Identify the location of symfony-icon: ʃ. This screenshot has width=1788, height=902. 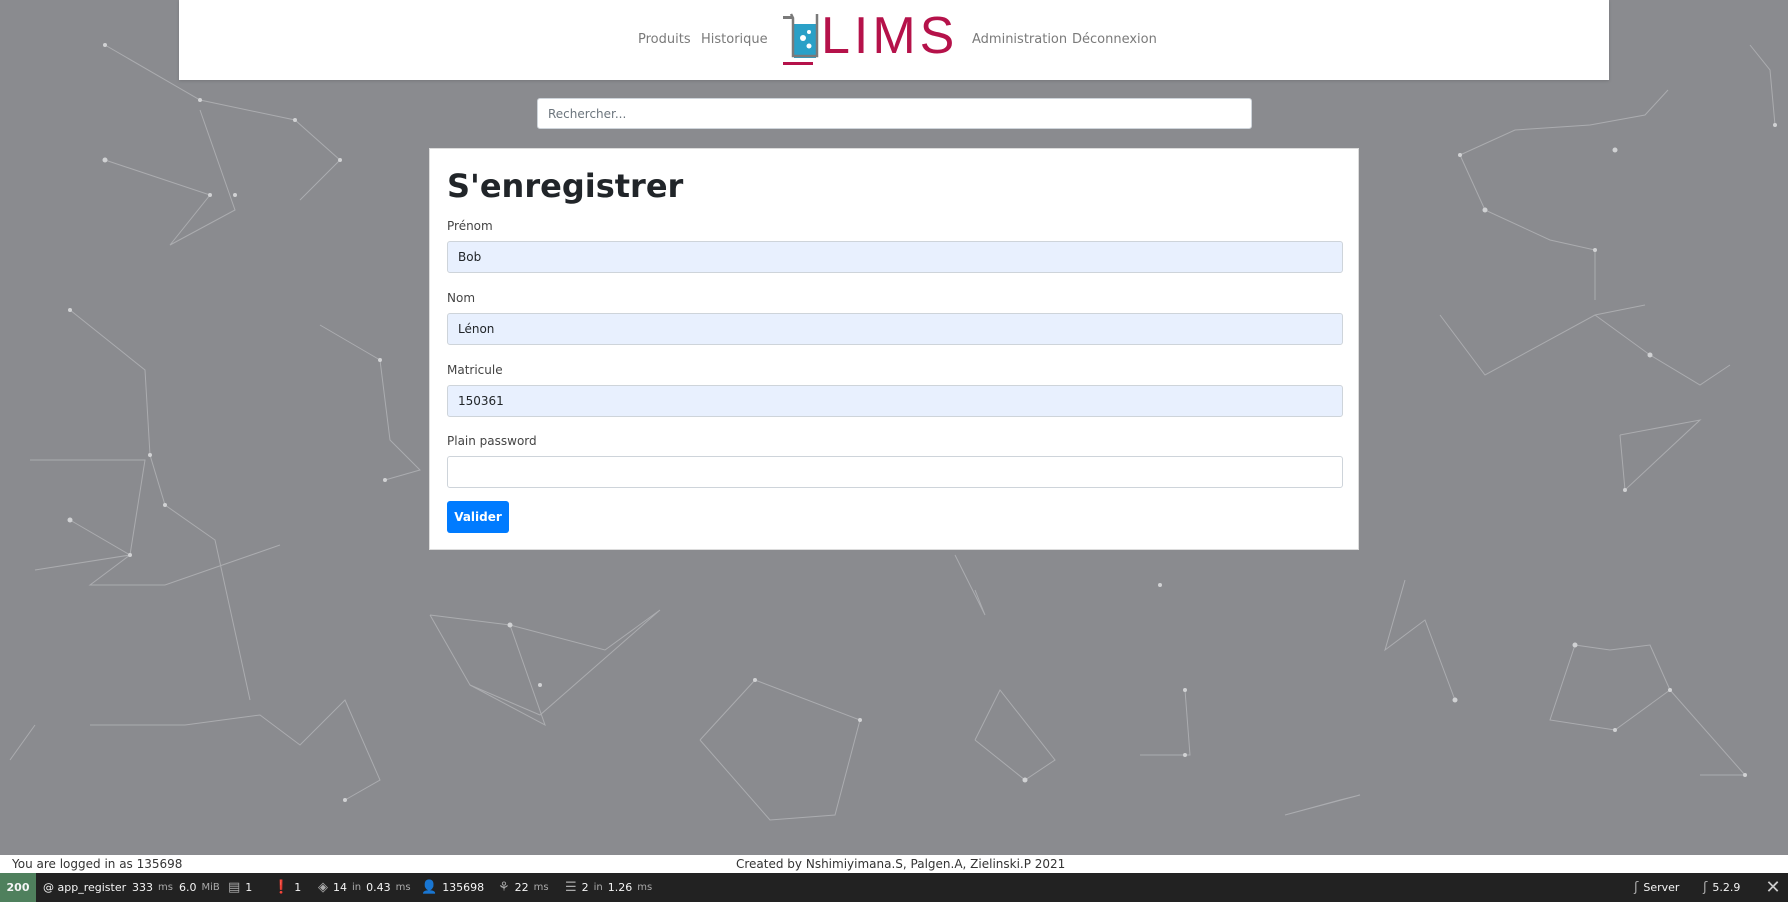
(1636, 887).